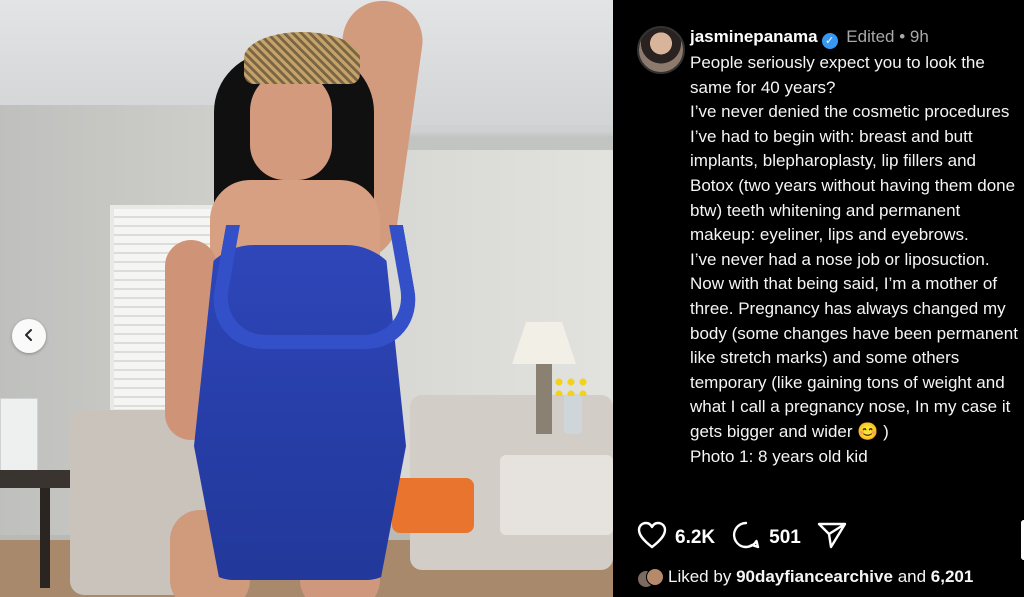  What do you see at coordinates (870, 36) in the screenshot?
I see `edited-label: Edited` at bounding box center [870, 36].